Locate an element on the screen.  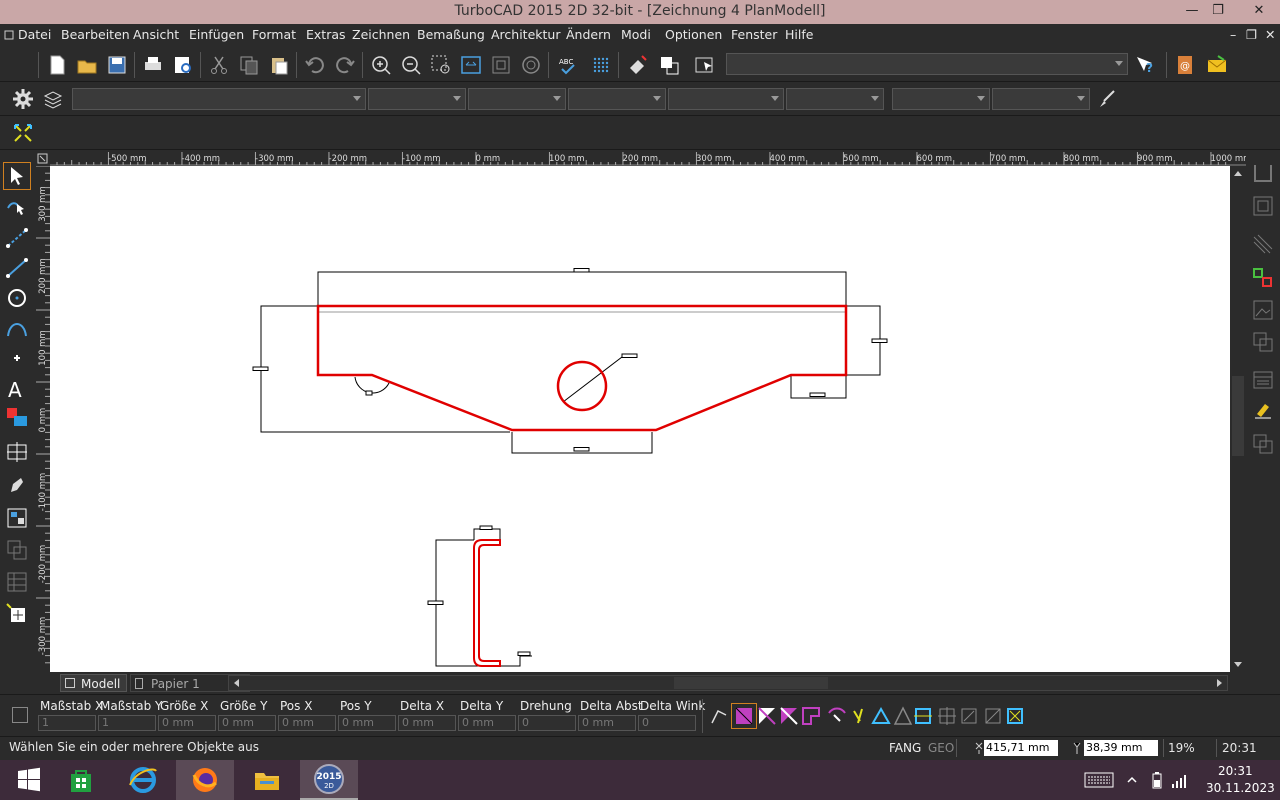
whatsthis-icon: ? is located at coordinates (1145, 65).